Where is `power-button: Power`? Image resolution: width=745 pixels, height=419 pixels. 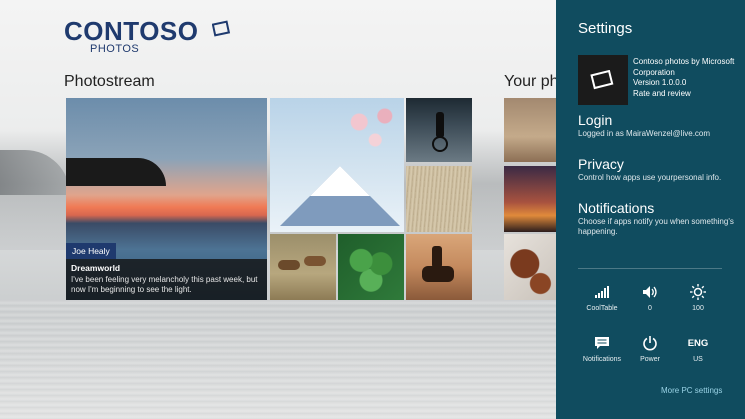 power-button: Power is located at coordinates (650, 348).